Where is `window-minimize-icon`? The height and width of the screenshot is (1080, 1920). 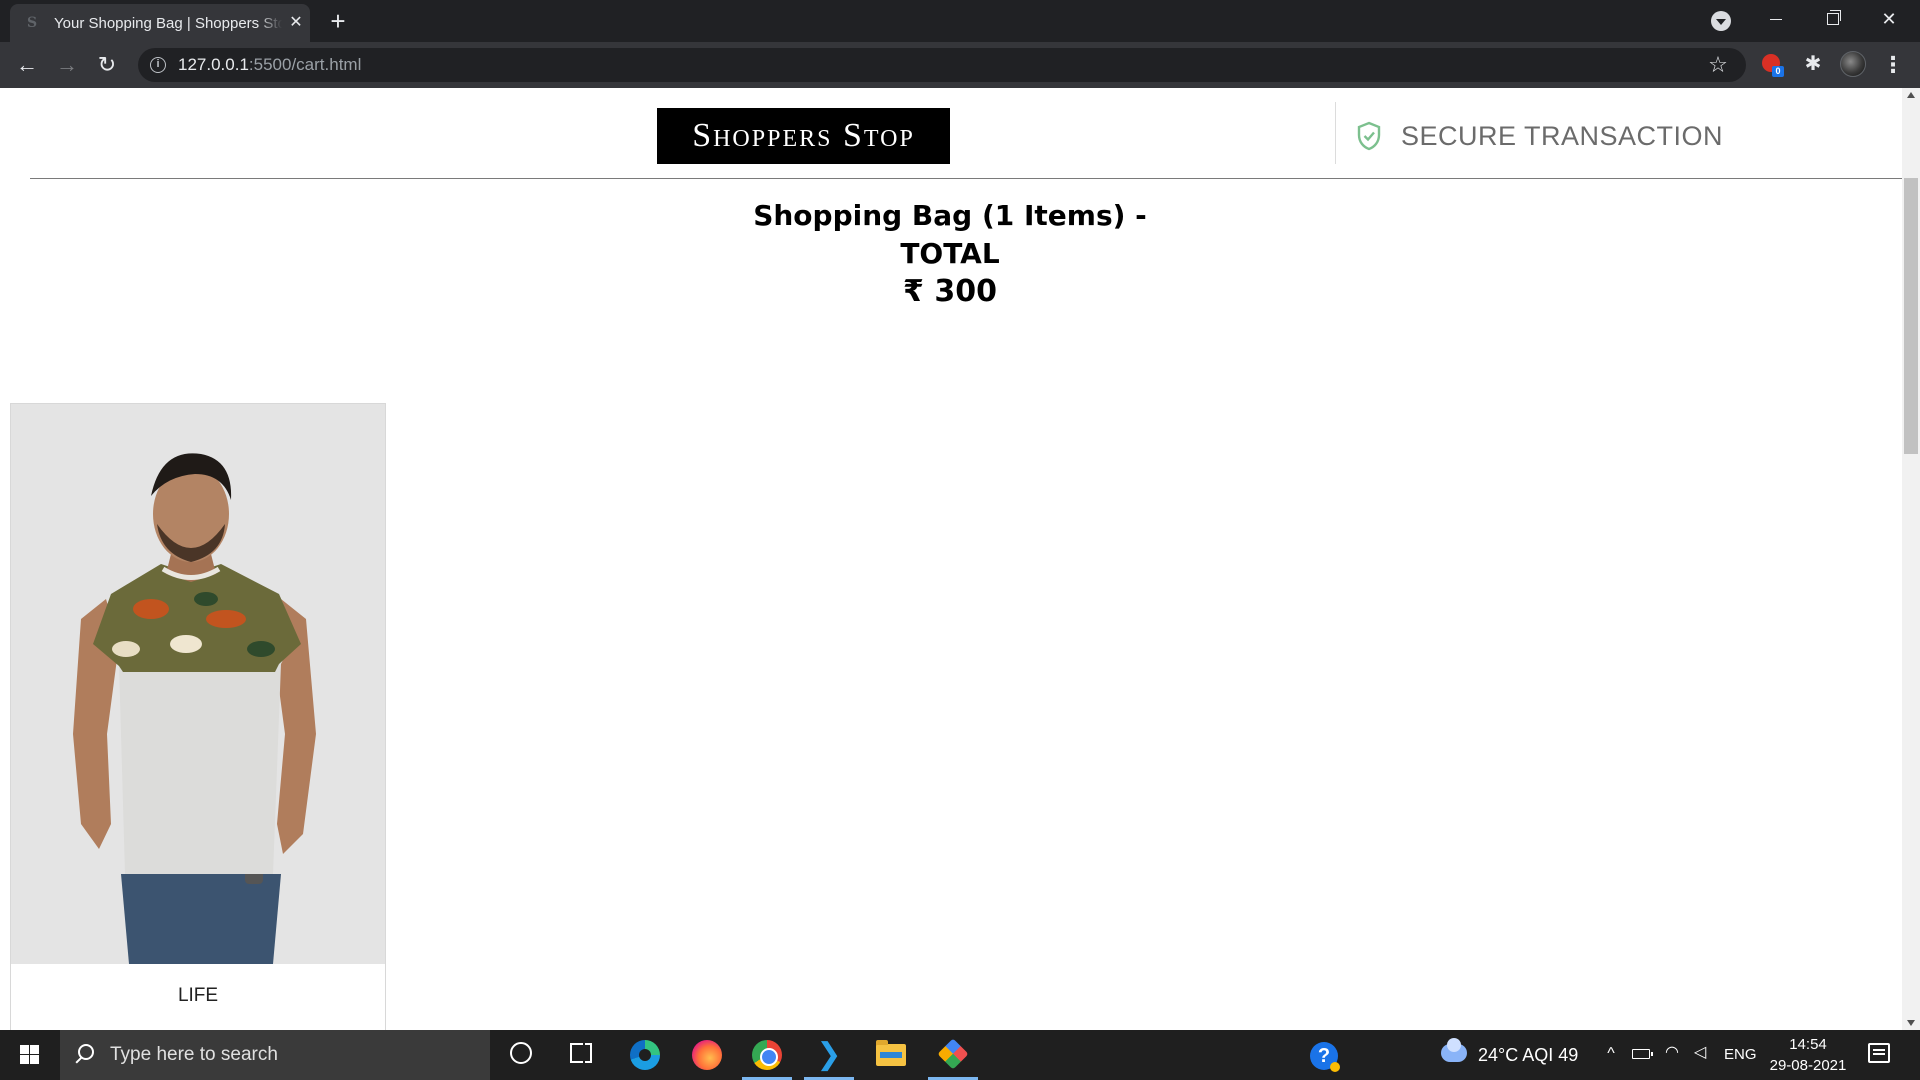 window-minimize-icon is located at coordinates (1777, 19).